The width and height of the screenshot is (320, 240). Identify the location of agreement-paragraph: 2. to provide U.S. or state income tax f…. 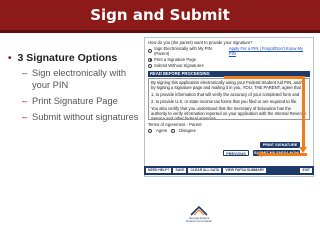
(224, 101).